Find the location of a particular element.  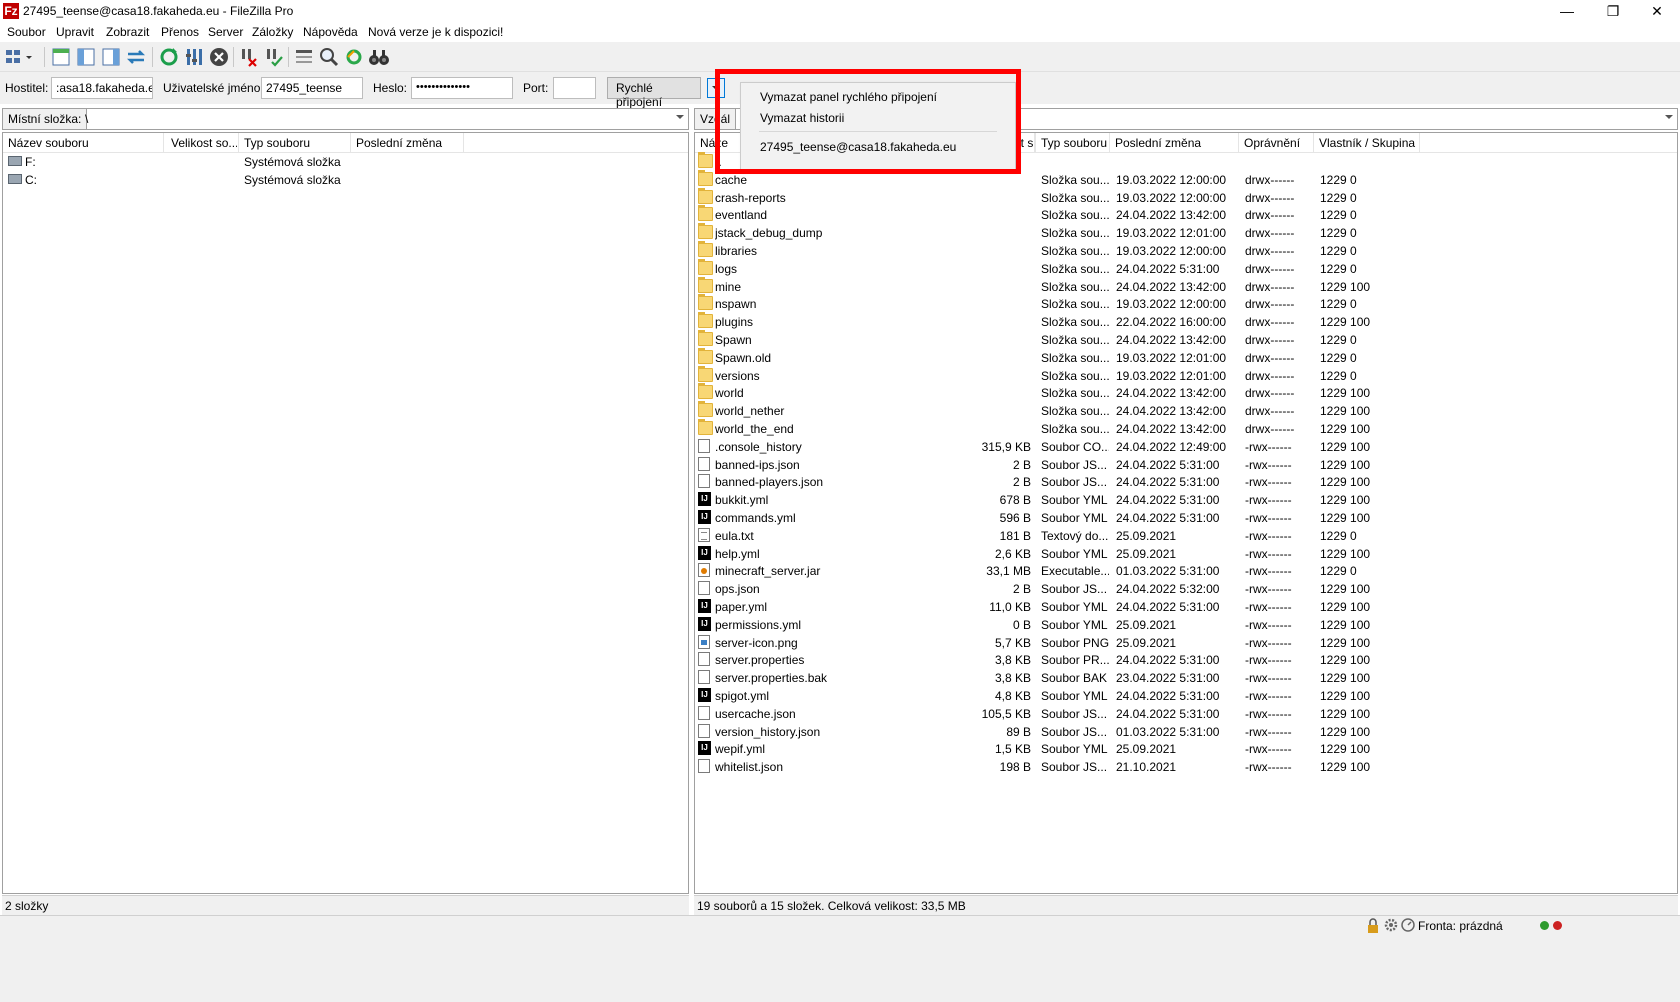

remote-row-owner: 1229 100 is located at coordinates (1345, 642).